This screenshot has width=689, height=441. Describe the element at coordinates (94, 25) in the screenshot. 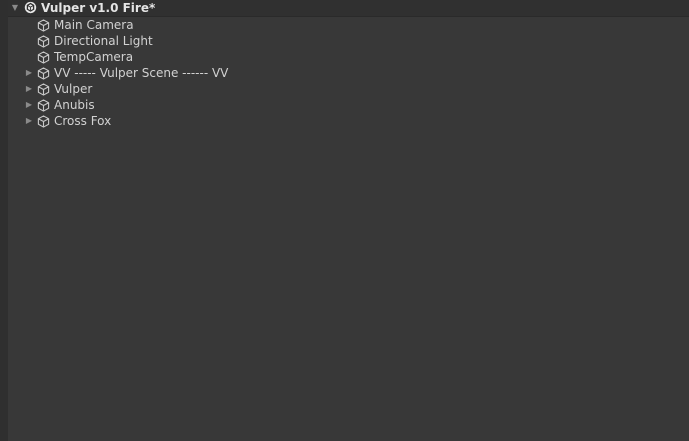

I see `hierarchy-item-label: Main Camera` at that location.